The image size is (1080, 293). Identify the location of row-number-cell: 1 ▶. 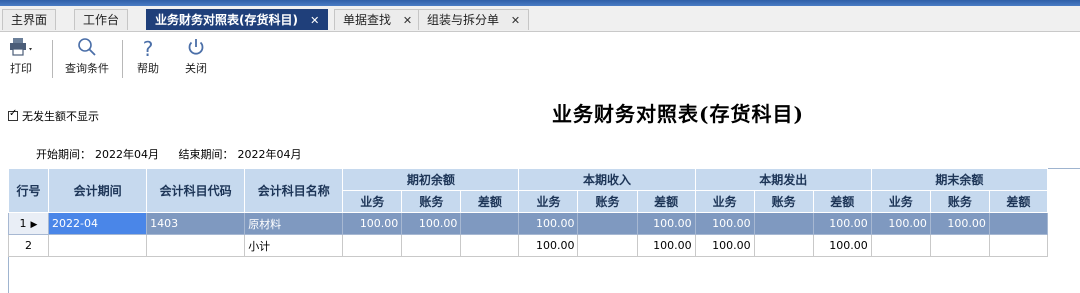
(28, 223).